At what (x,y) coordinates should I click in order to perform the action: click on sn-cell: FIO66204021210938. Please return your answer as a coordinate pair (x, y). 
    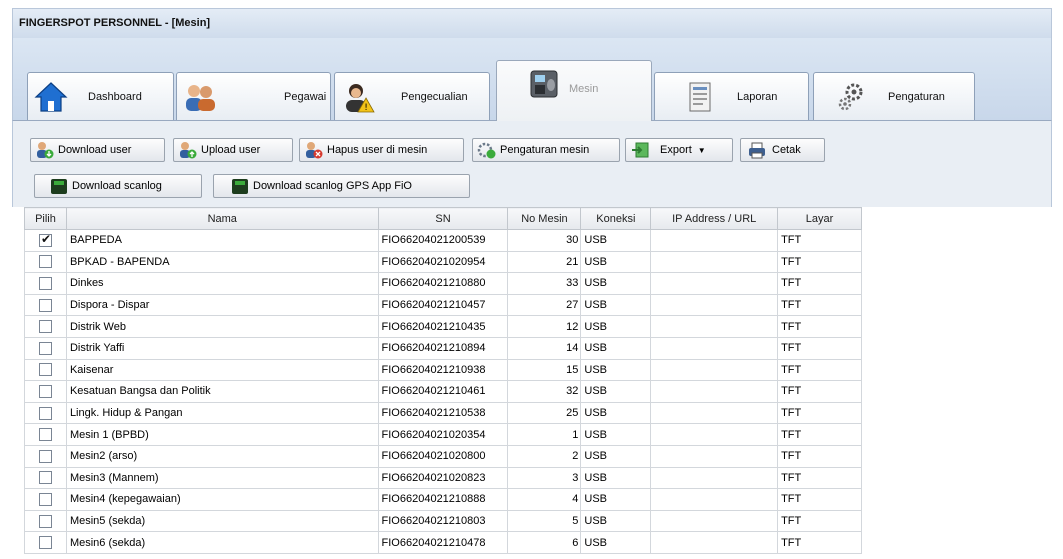
    Looking at the image, I should click on (443, 370).